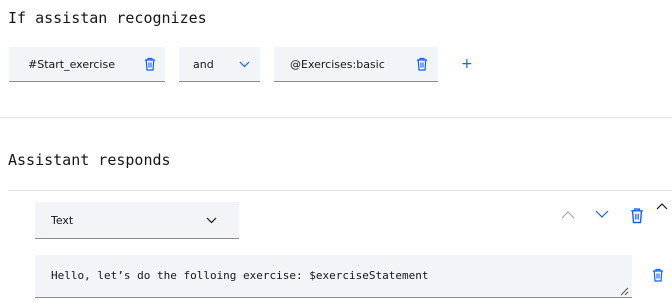  Describe the element at coordinates (219, 64) in the screenshot. I see `operator-select: and` at that location.